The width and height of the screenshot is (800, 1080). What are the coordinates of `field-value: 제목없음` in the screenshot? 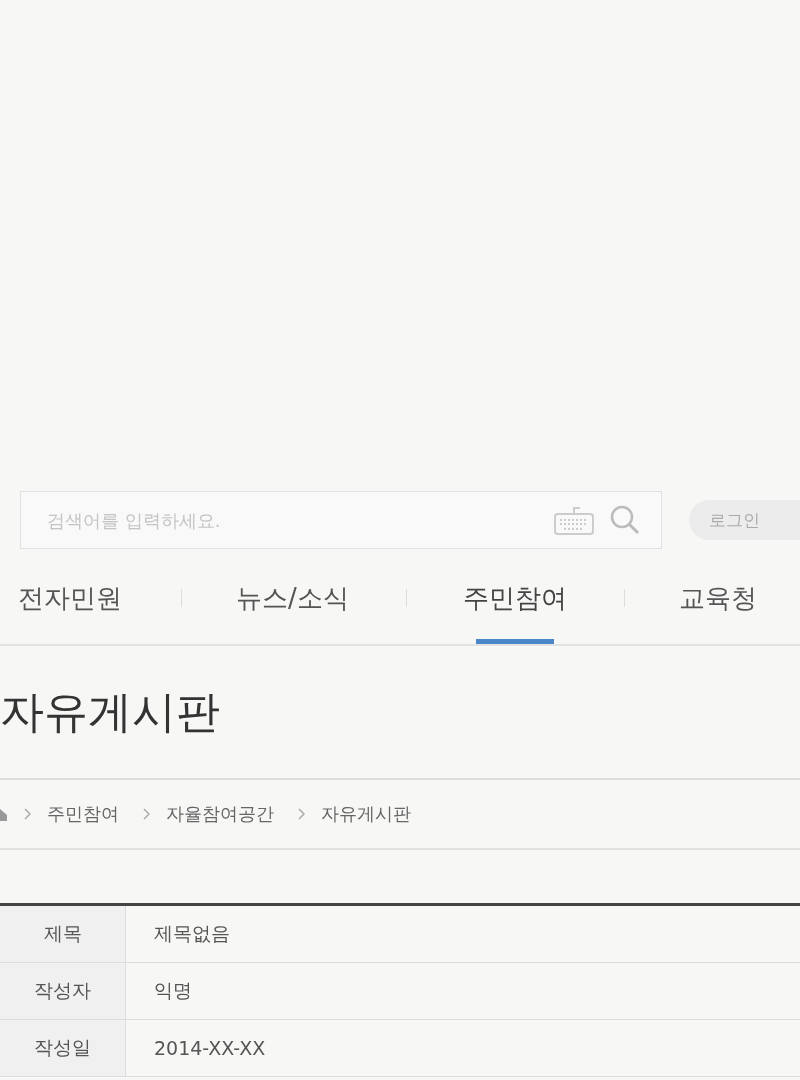 It's located at (462, 933).